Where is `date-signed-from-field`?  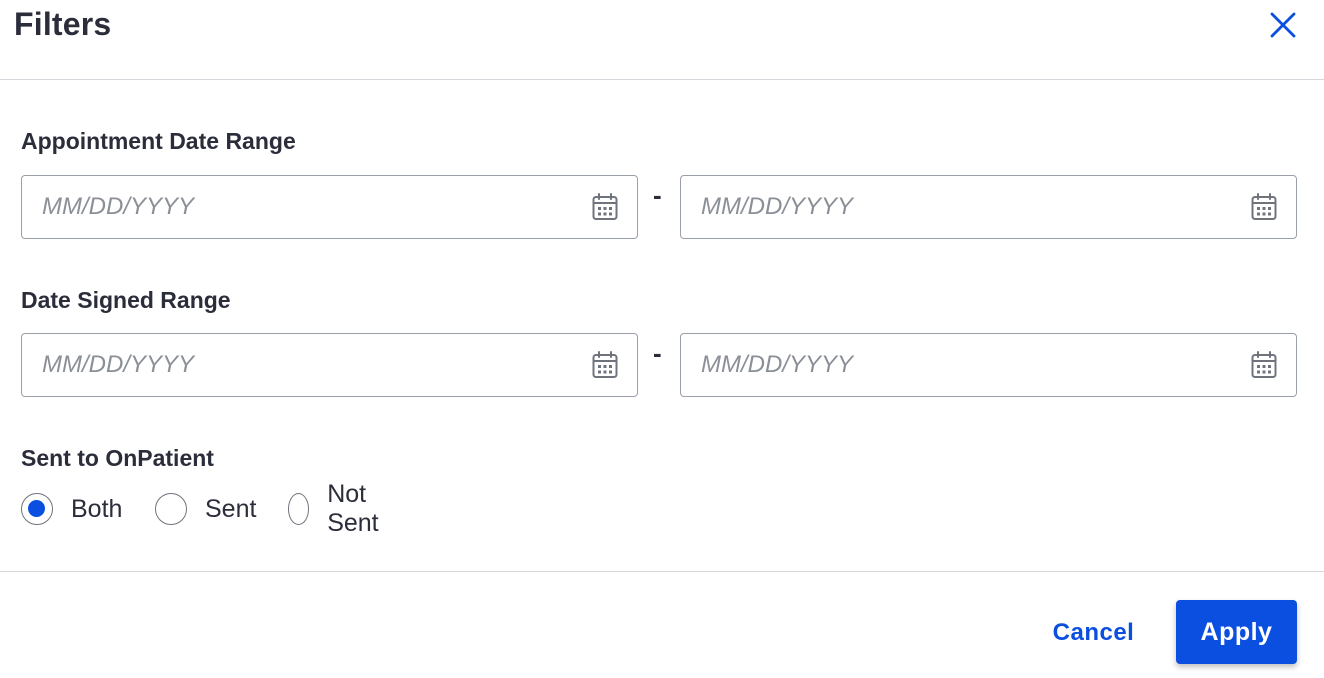 date-signed-from-field is located at coordinates (329, 365).